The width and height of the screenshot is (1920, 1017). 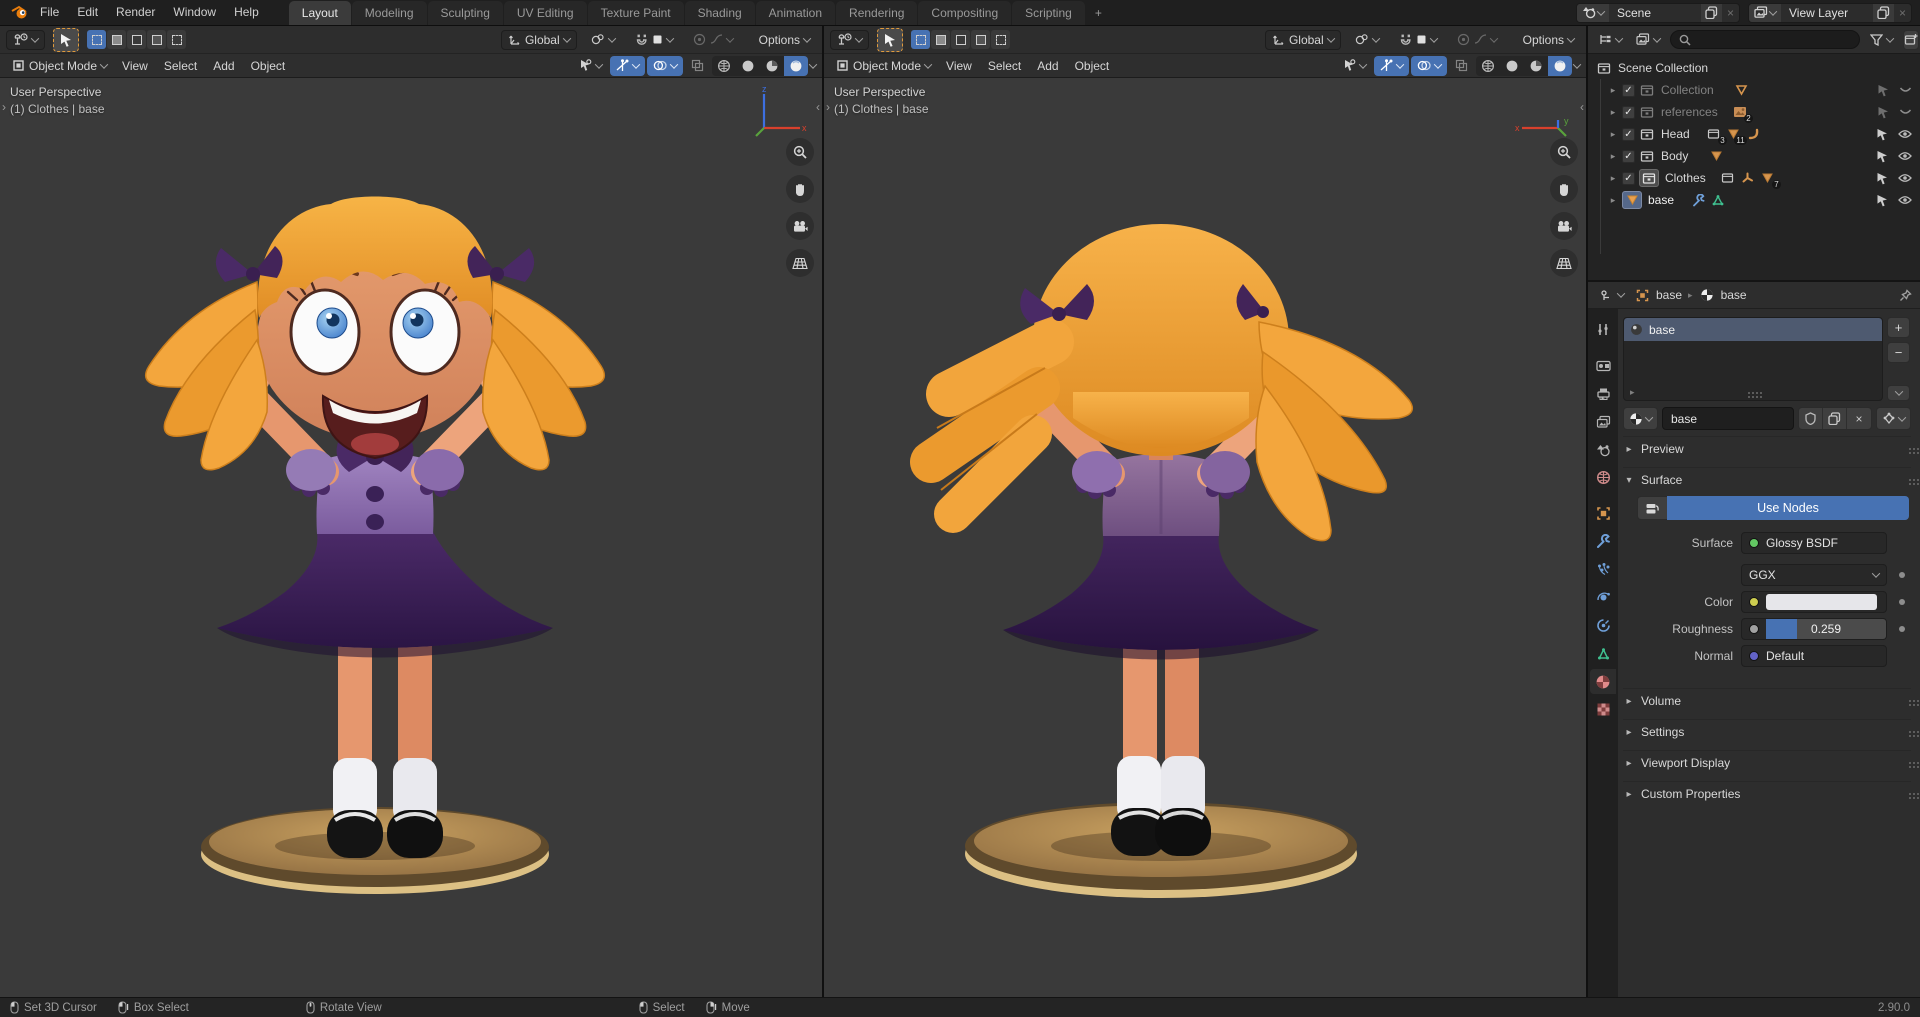 What do you see at coordinates (1560, 65) in the screenshot?
I see `shading-rendered` at bounding box center [1560, 65].